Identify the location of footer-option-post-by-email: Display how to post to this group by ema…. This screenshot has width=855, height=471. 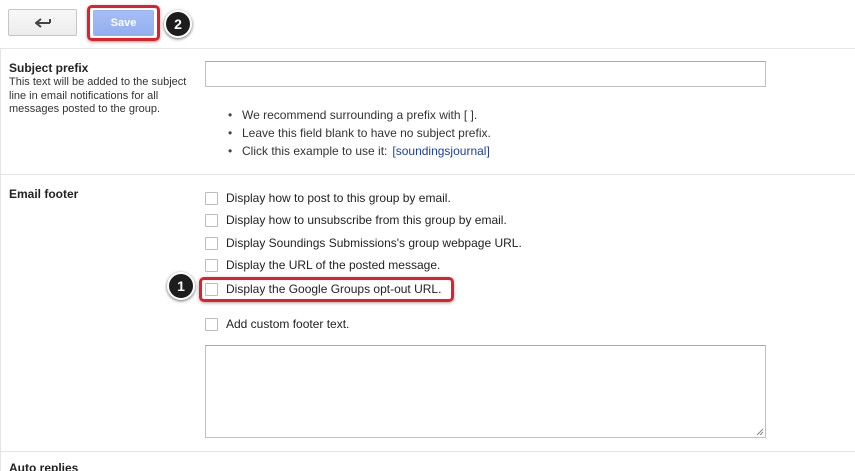
(328, 198).